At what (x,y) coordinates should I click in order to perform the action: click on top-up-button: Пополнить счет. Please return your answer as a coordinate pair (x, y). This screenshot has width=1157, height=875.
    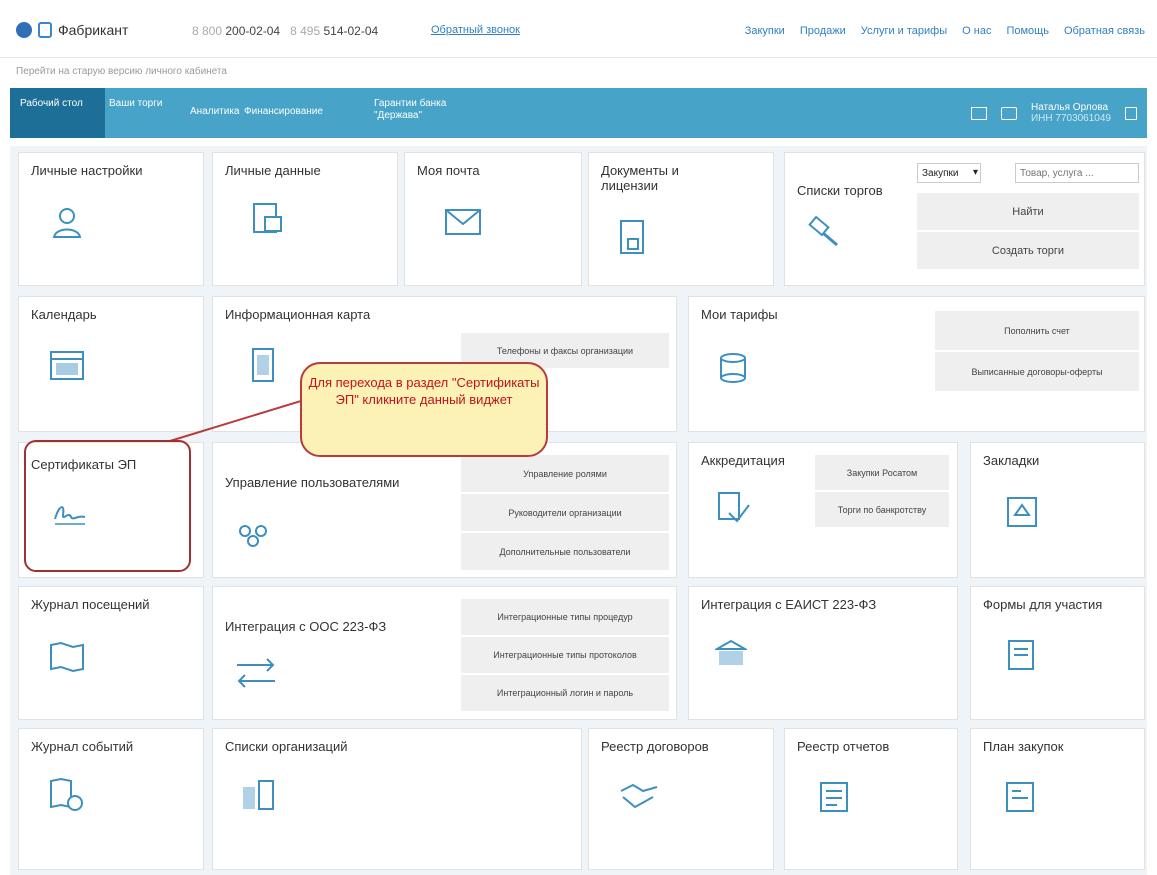
    Looking at the image, I should click on (1037, 331).